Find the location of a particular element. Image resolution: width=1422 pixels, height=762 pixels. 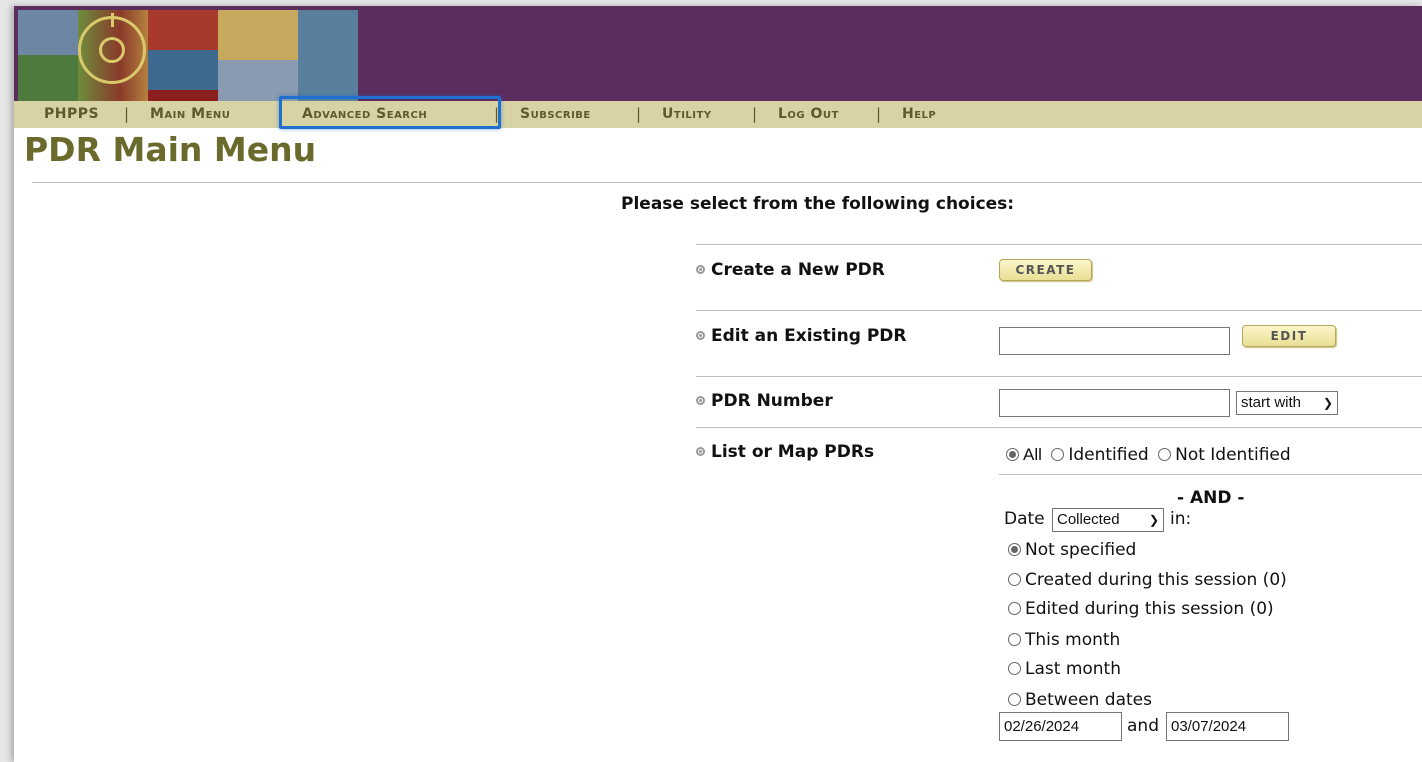

nav-item-subscribe: Subscribe is located at coordinates (555, 114).